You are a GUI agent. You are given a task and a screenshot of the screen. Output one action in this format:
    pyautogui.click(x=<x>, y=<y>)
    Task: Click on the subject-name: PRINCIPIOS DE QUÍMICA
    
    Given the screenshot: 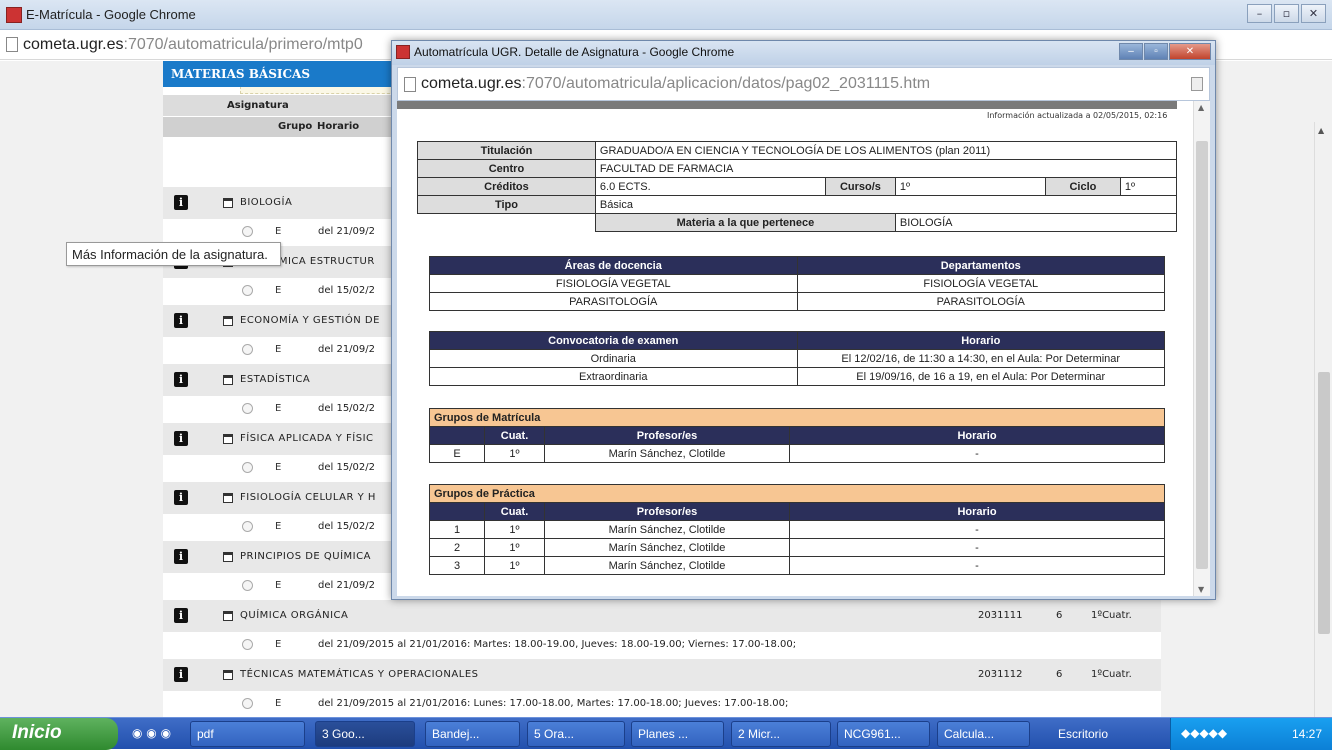 What is the action you would take?
    pyautogui.click(x=305, y=556)
    